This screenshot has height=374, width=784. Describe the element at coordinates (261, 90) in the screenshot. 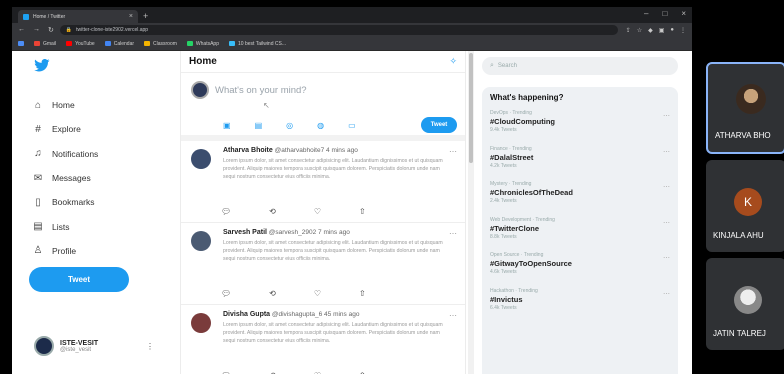

I see `compose-input: What's on your mind?` at that location.